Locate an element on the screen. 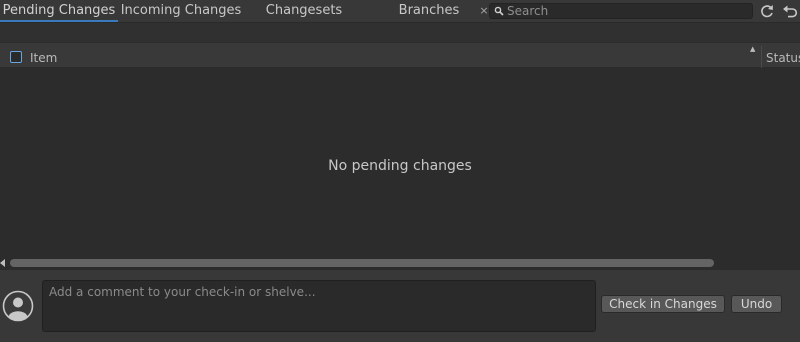 The width and height of the screenshot is (800, 342). search-input is located at coordinates (627, 11).